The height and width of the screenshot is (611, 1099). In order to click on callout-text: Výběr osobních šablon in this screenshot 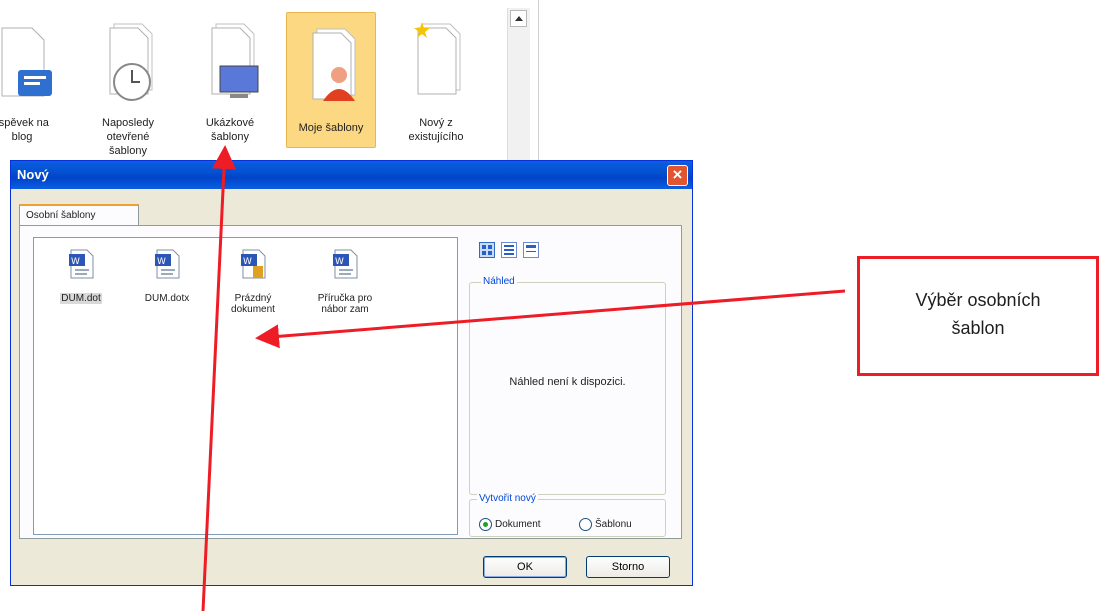, I will do `click(978, 314)`.